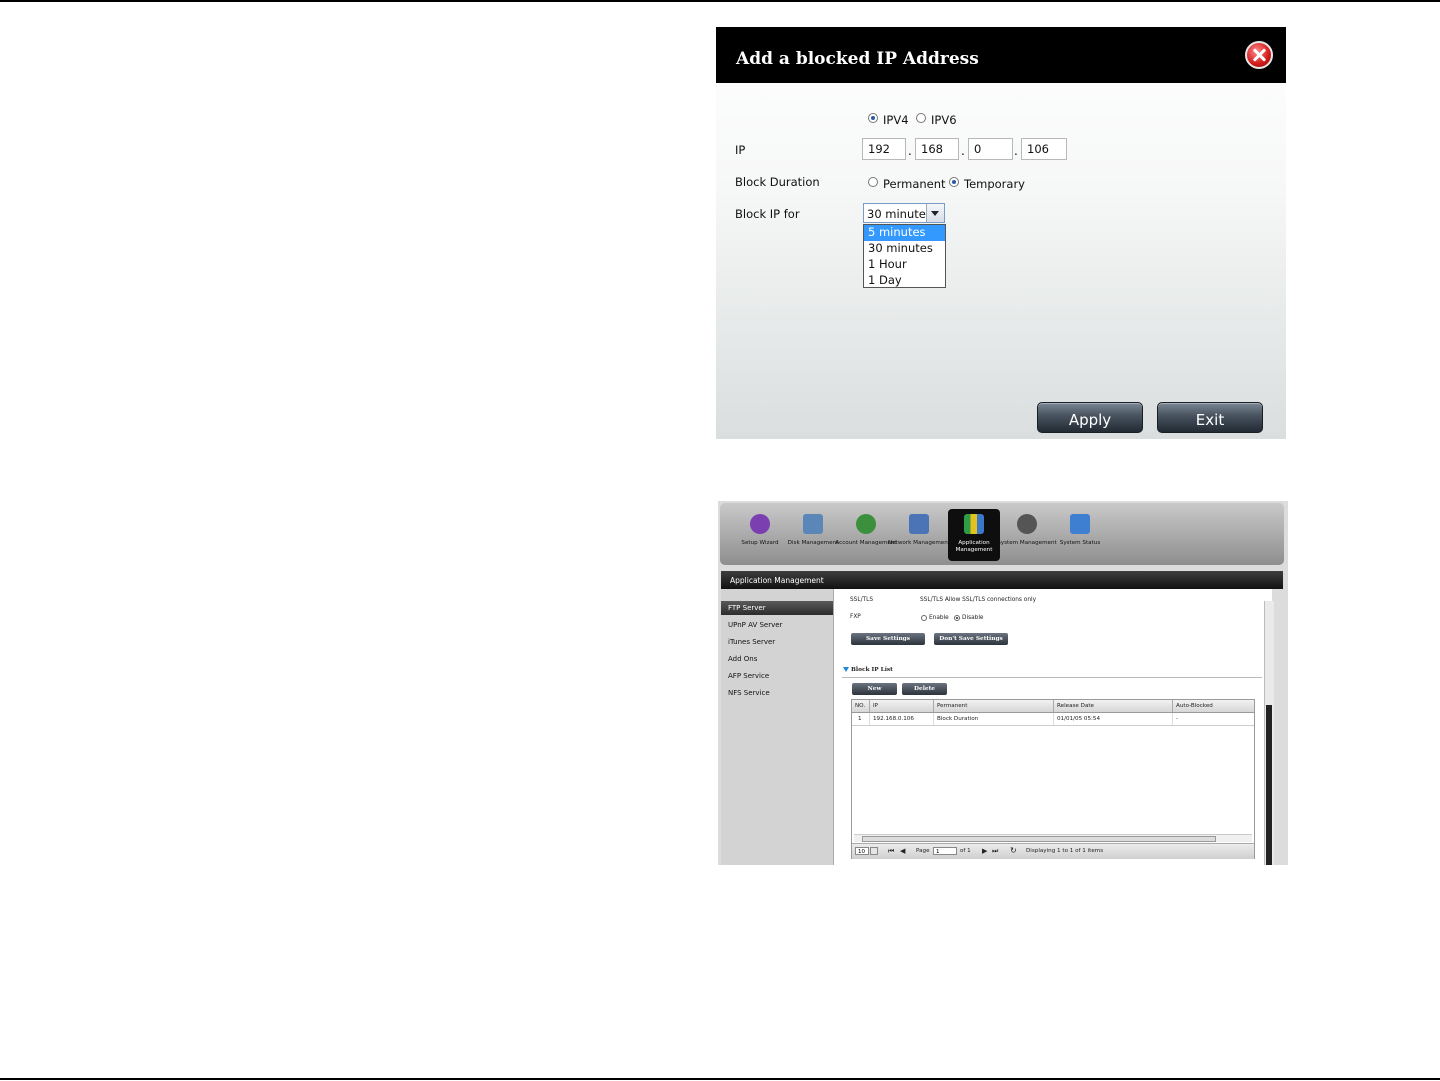 Image resolution: width=1440 pixels, height=1081 pixels. I want to click on dialog-title: Add a blocked IP Address, so click(857, 59).